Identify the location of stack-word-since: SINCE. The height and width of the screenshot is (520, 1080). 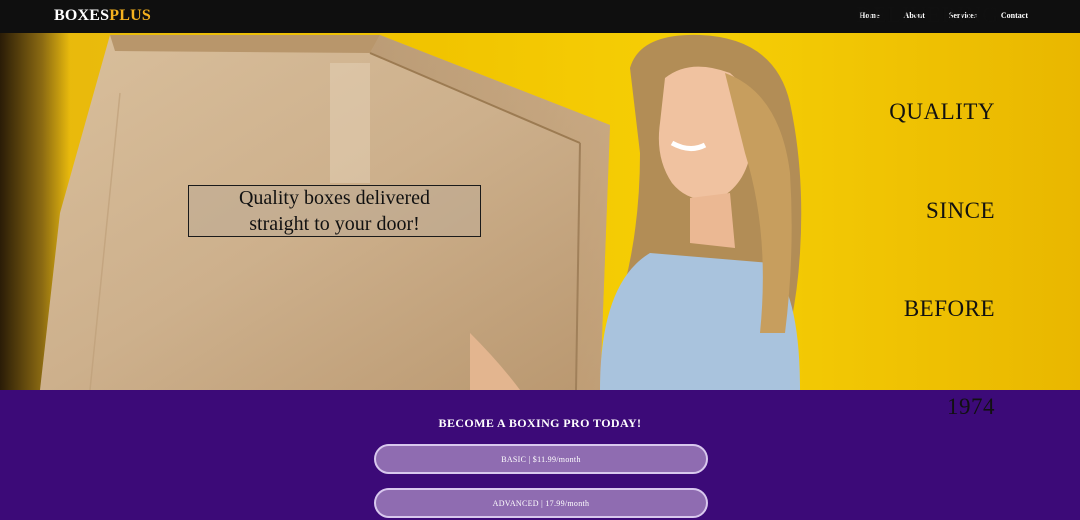
(960, 210).